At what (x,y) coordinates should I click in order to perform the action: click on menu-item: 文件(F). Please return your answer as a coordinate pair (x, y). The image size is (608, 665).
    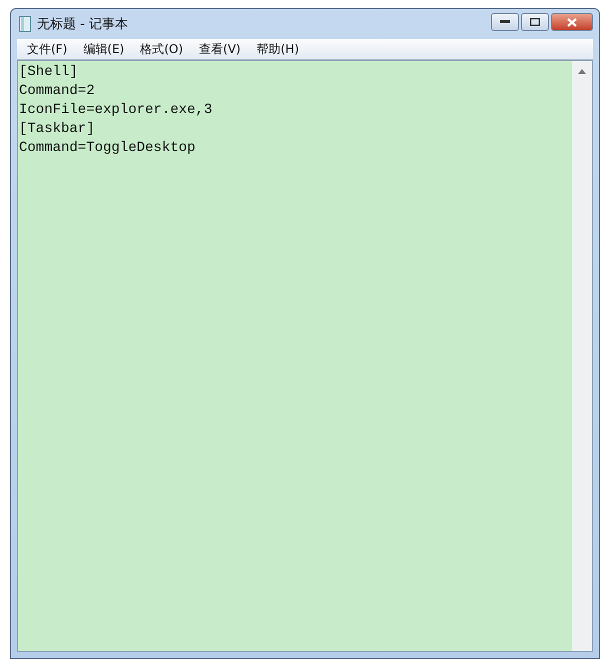
    Looking at the image, I should click on (47, 49).